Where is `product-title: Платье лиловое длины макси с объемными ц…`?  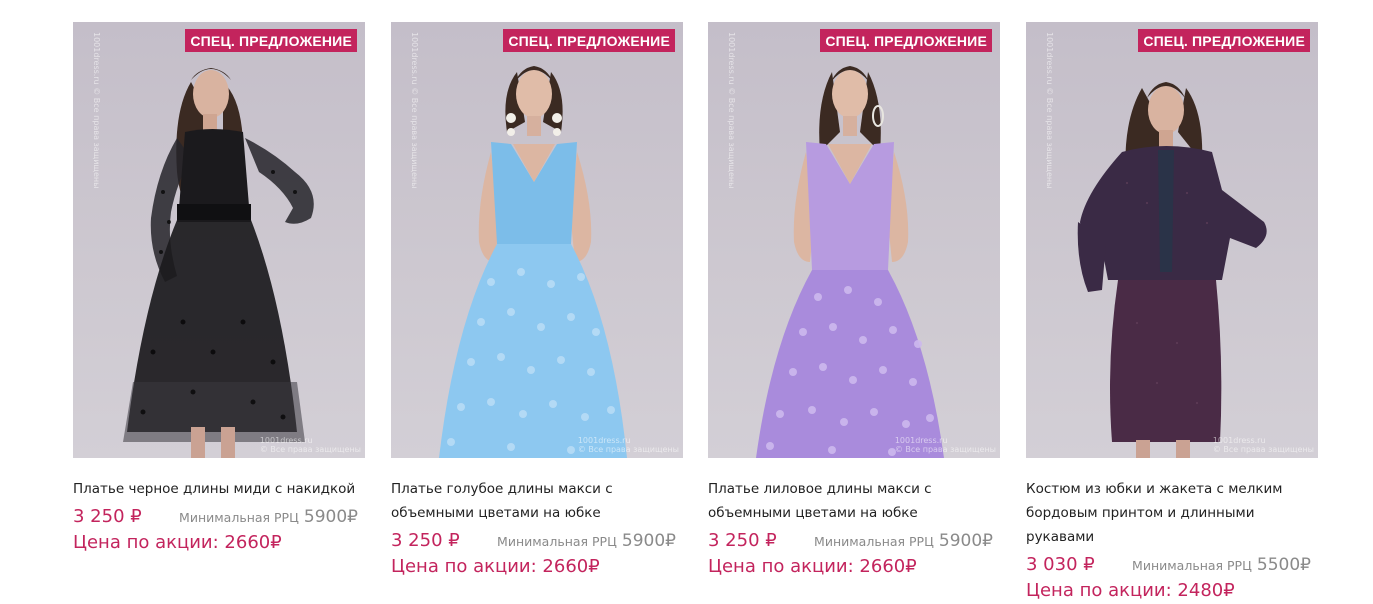 product-title: Платье лиловое длины макси с объемными ц… is located at coordinates (854, 501).